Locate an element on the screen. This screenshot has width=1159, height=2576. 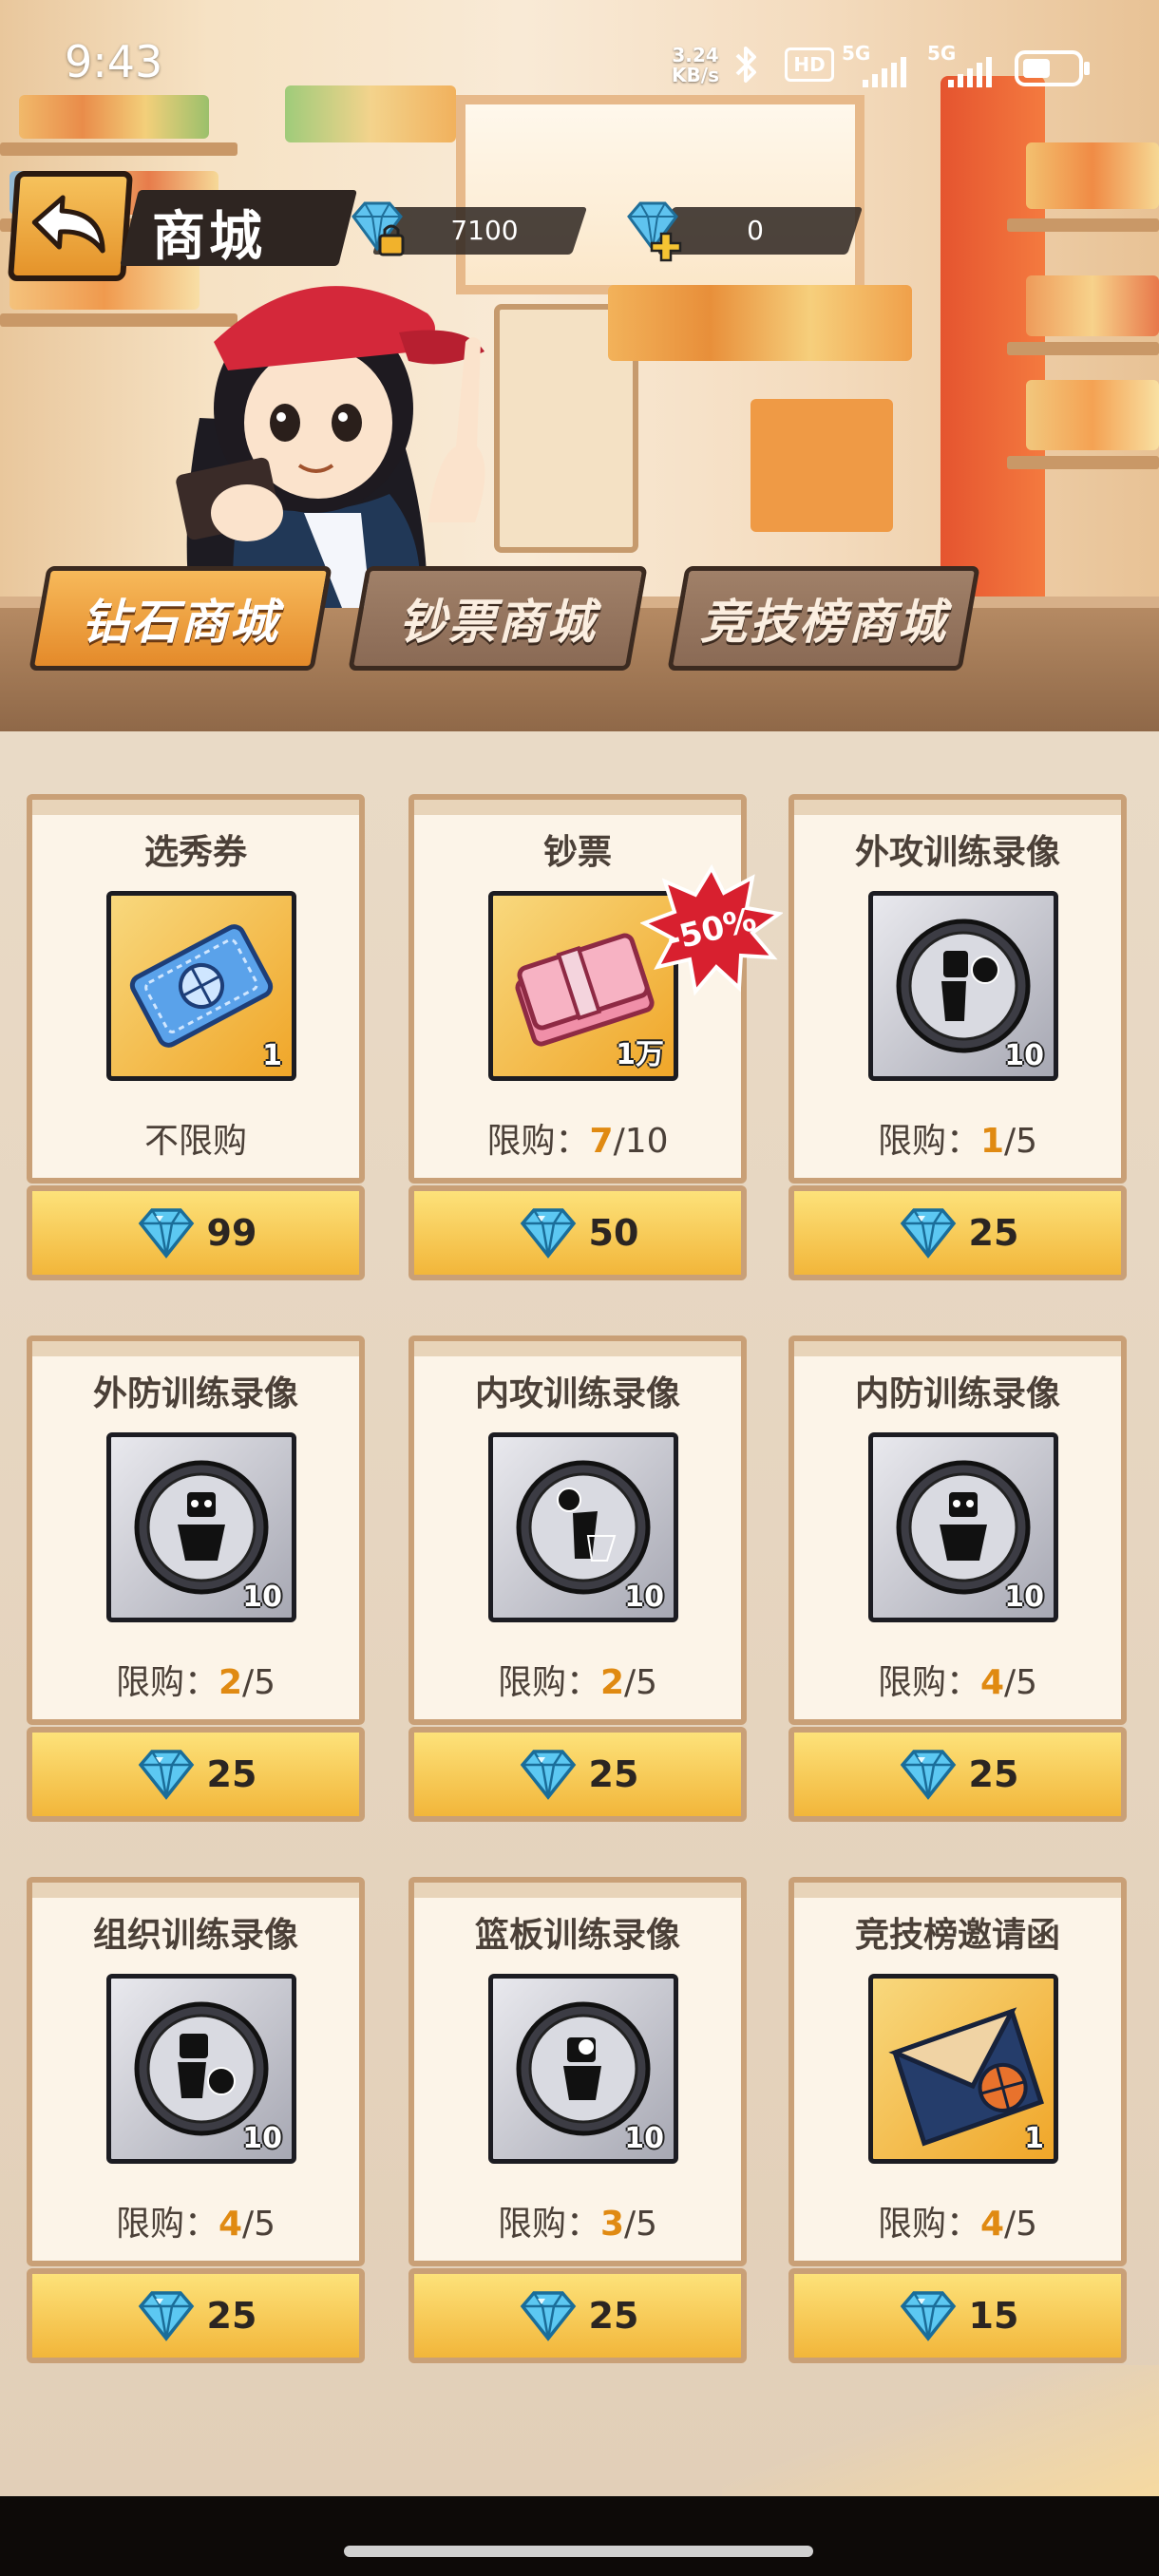
bluetooth-icon is located at coordinates (745, 65).